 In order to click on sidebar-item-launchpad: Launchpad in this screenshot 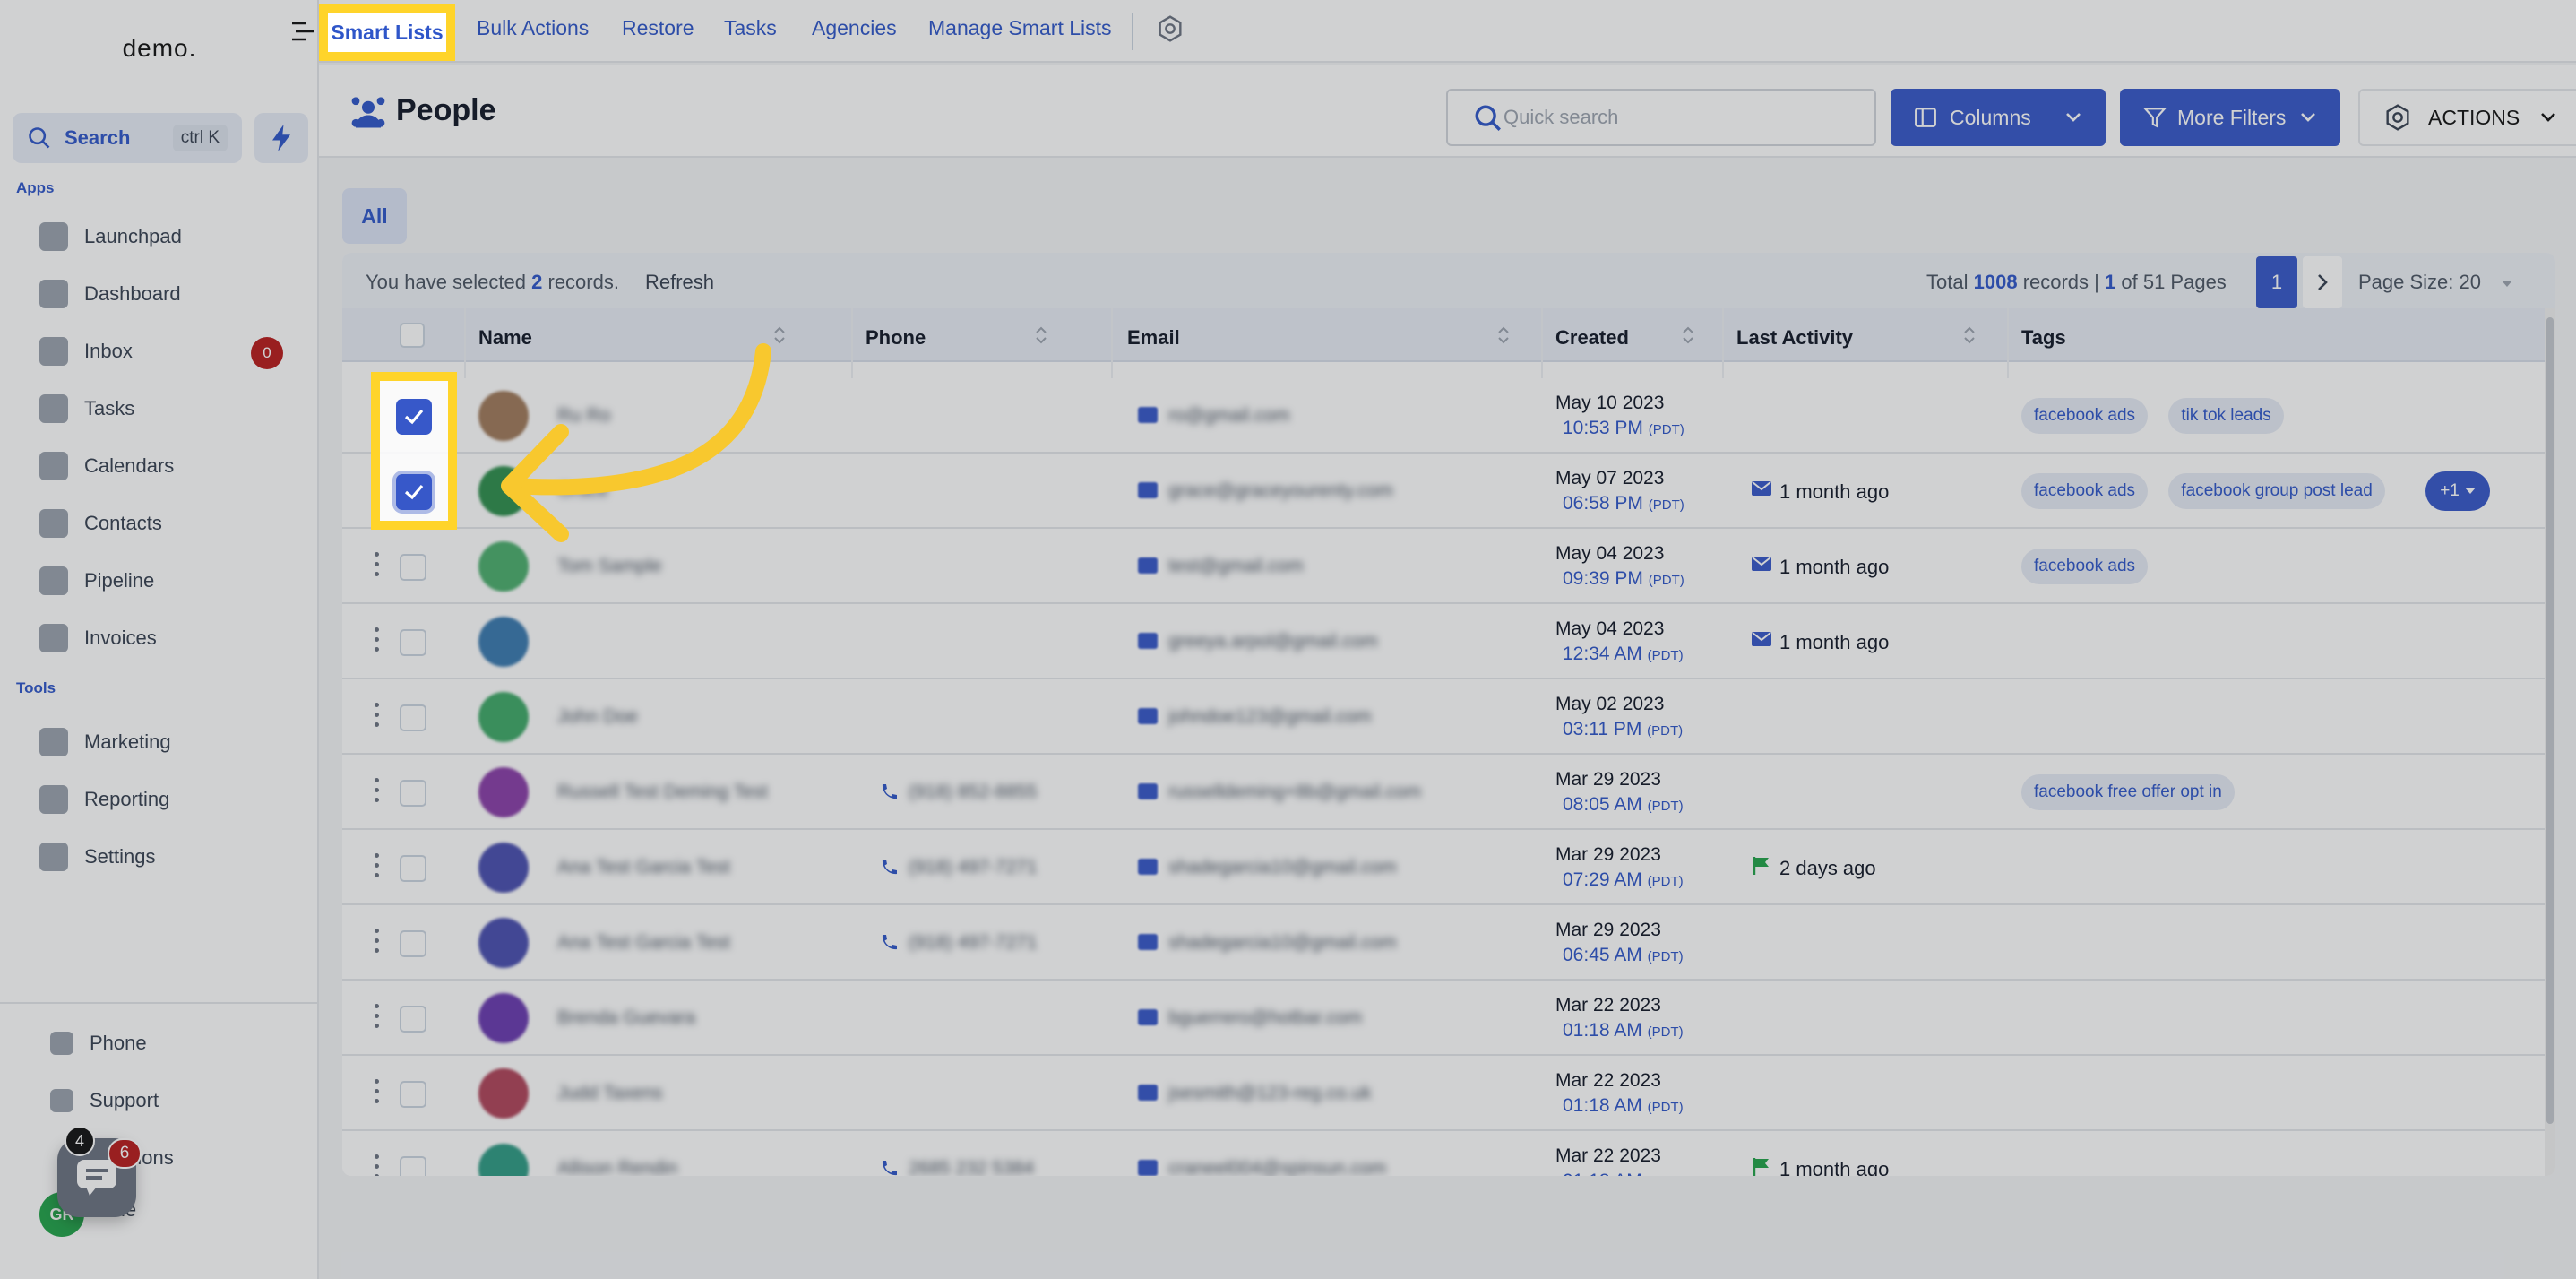, I will do `click(110, 236)`.